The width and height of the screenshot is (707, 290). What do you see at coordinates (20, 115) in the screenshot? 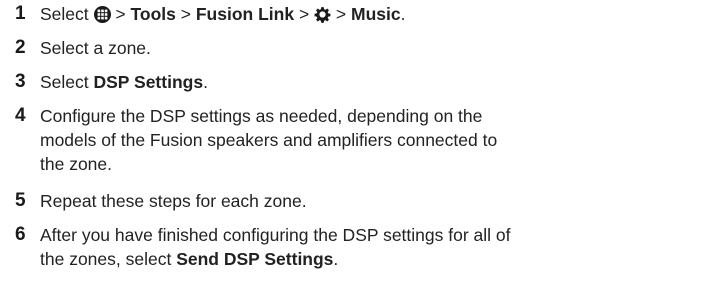
I see `step-number: 4` at bounding box center [20, 115].